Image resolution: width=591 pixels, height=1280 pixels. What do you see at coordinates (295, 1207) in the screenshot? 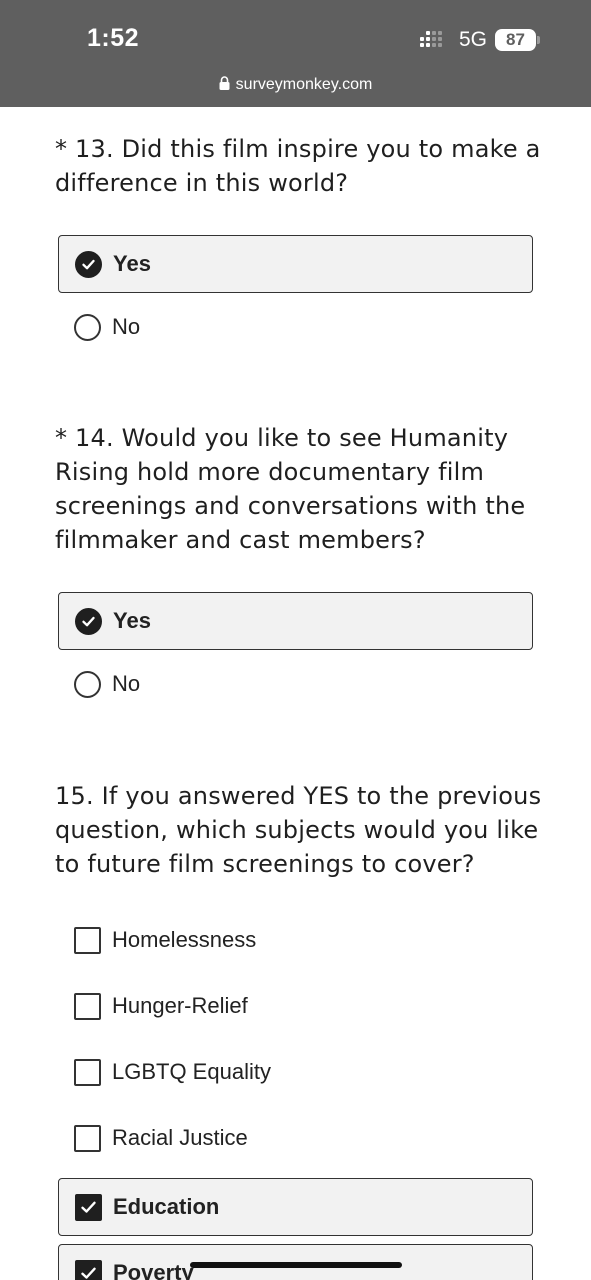
I see `q15-option-education: Education` at bounding box center [295, 1207].